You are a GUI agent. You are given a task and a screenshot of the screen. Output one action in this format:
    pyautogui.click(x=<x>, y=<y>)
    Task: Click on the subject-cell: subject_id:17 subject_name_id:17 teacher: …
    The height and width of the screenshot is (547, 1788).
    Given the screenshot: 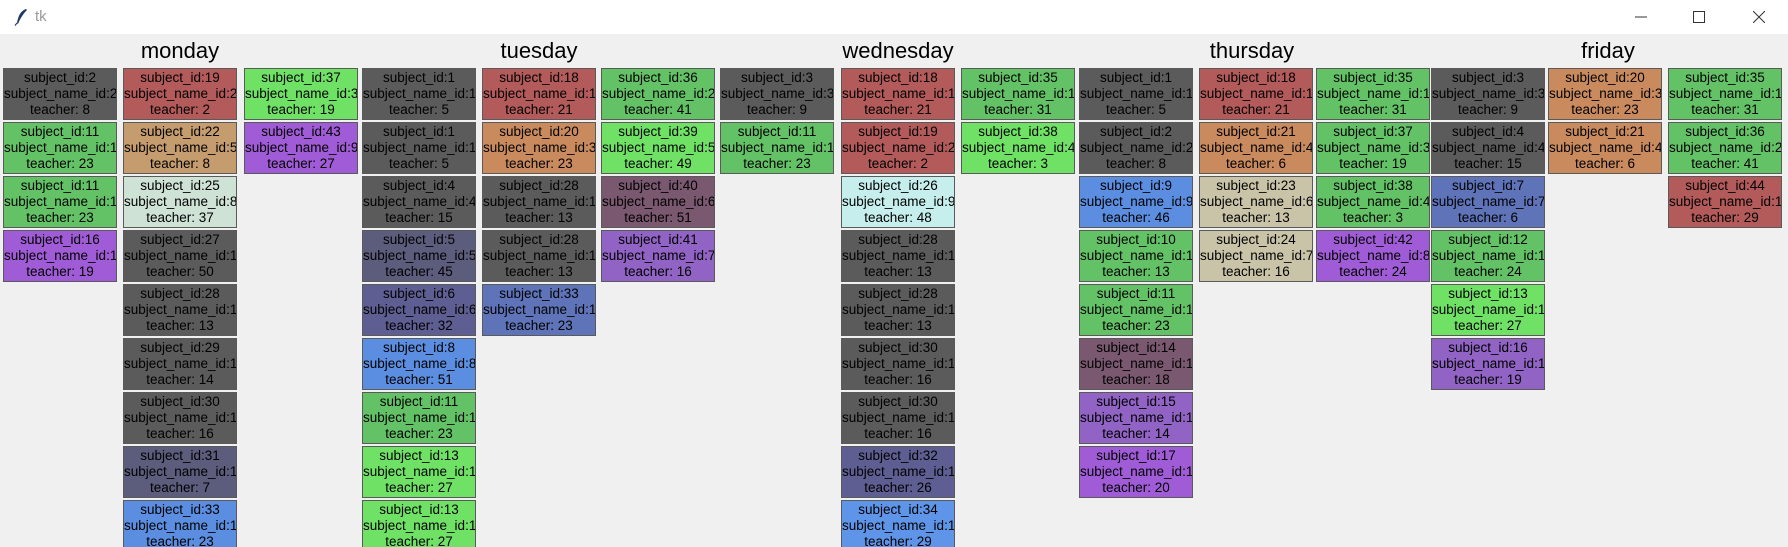 What is the action you would take?
    pyautogui.click(x=1136, y=472)
    